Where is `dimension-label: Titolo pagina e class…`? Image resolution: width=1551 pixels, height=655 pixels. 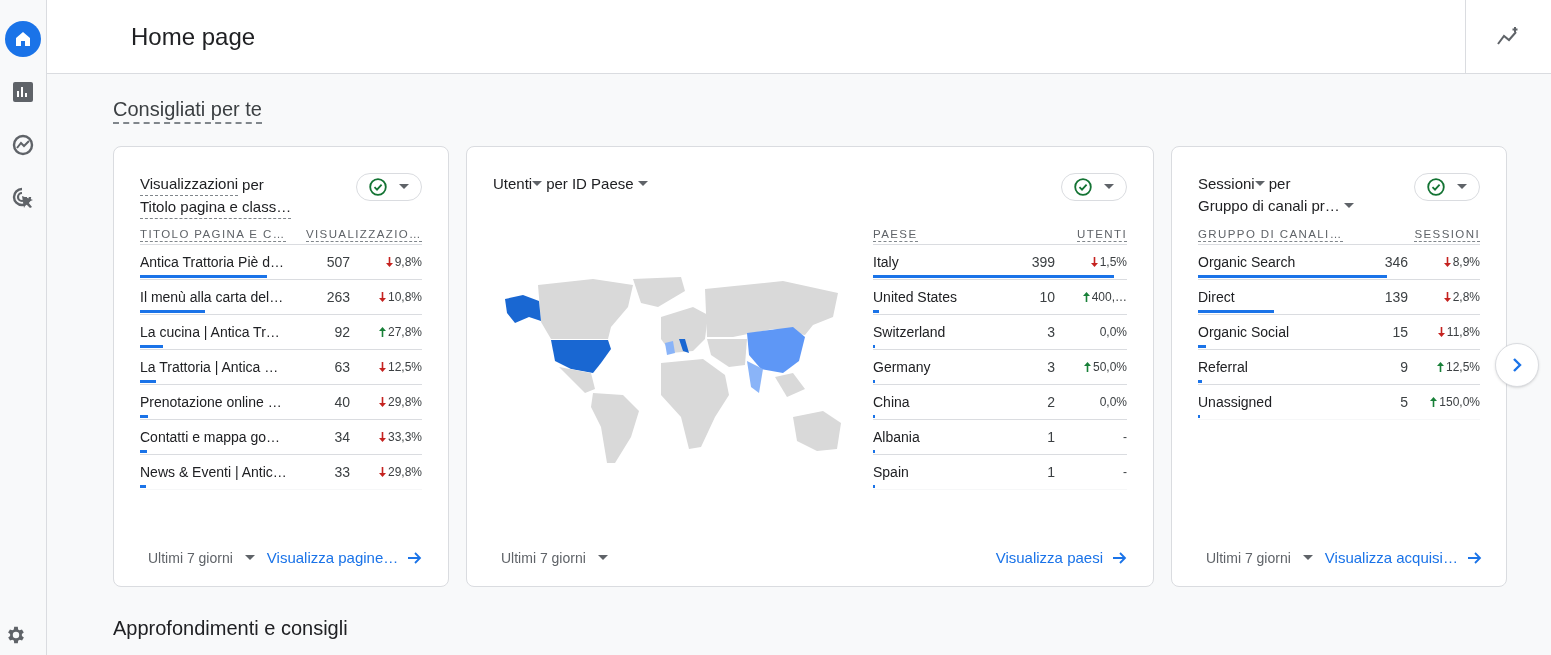 dimension-label: Titolo pagina e class… is located at coordinates (216, 207).